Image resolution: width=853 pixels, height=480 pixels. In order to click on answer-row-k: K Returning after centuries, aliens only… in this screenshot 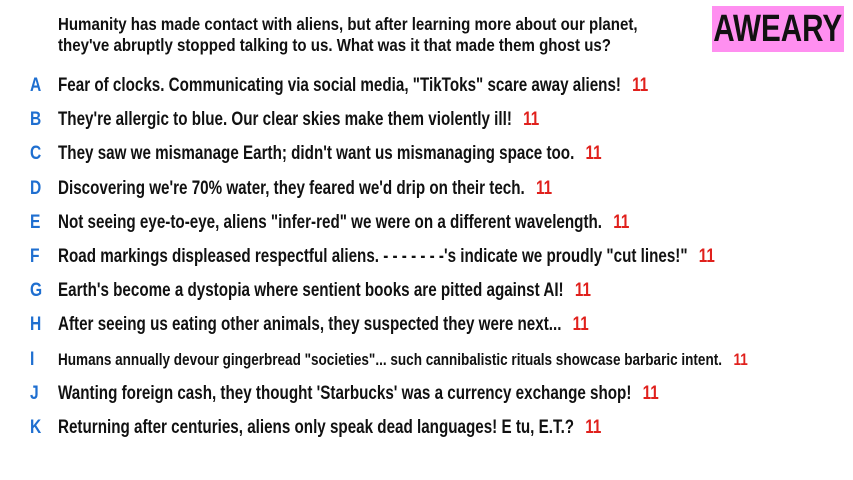, I will do `click(426, 430)`.